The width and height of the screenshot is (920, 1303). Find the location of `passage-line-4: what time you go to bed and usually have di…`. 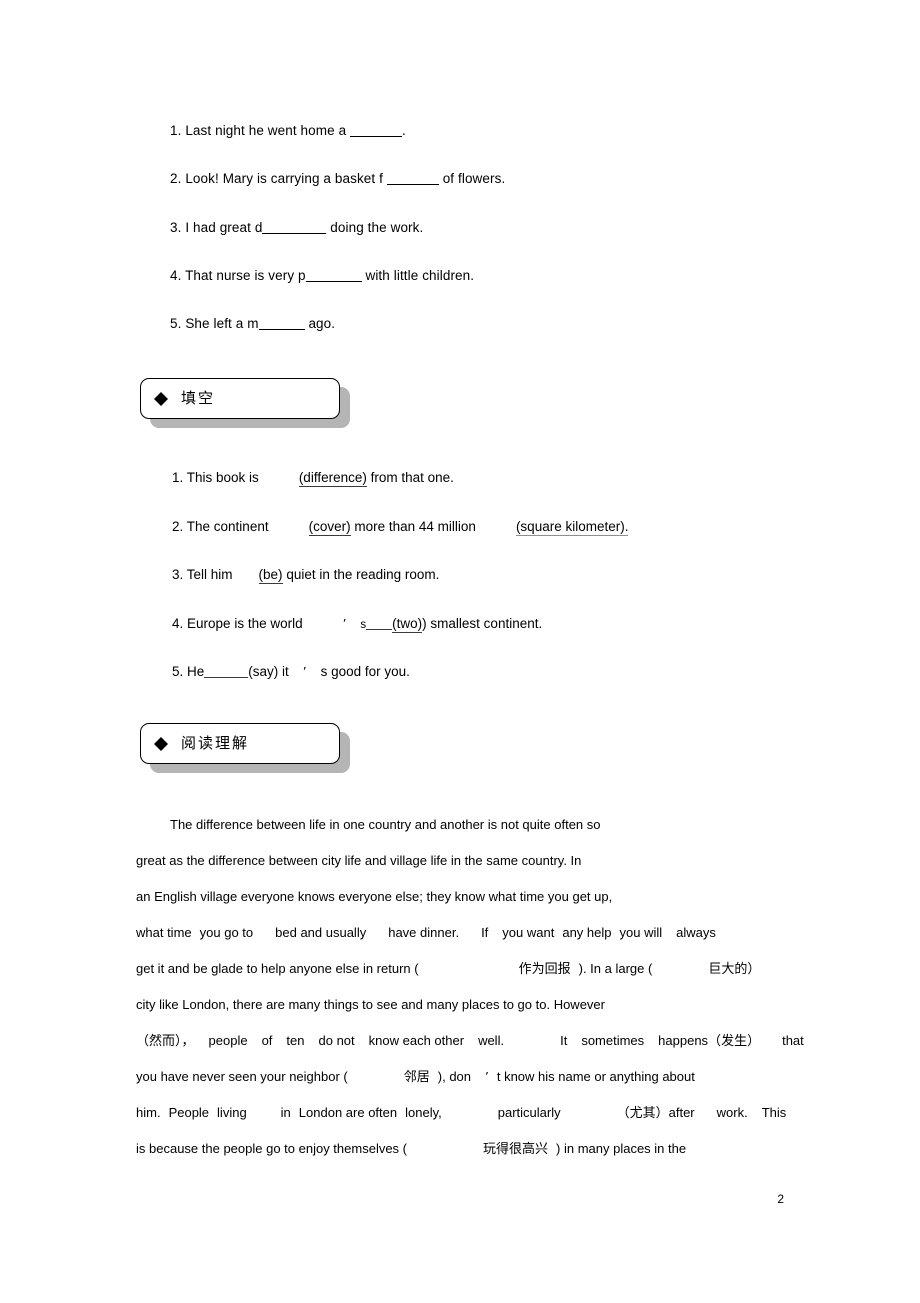

passage-line-4: what time you go to bed and usually have di… is located at coordinates (426, 932).